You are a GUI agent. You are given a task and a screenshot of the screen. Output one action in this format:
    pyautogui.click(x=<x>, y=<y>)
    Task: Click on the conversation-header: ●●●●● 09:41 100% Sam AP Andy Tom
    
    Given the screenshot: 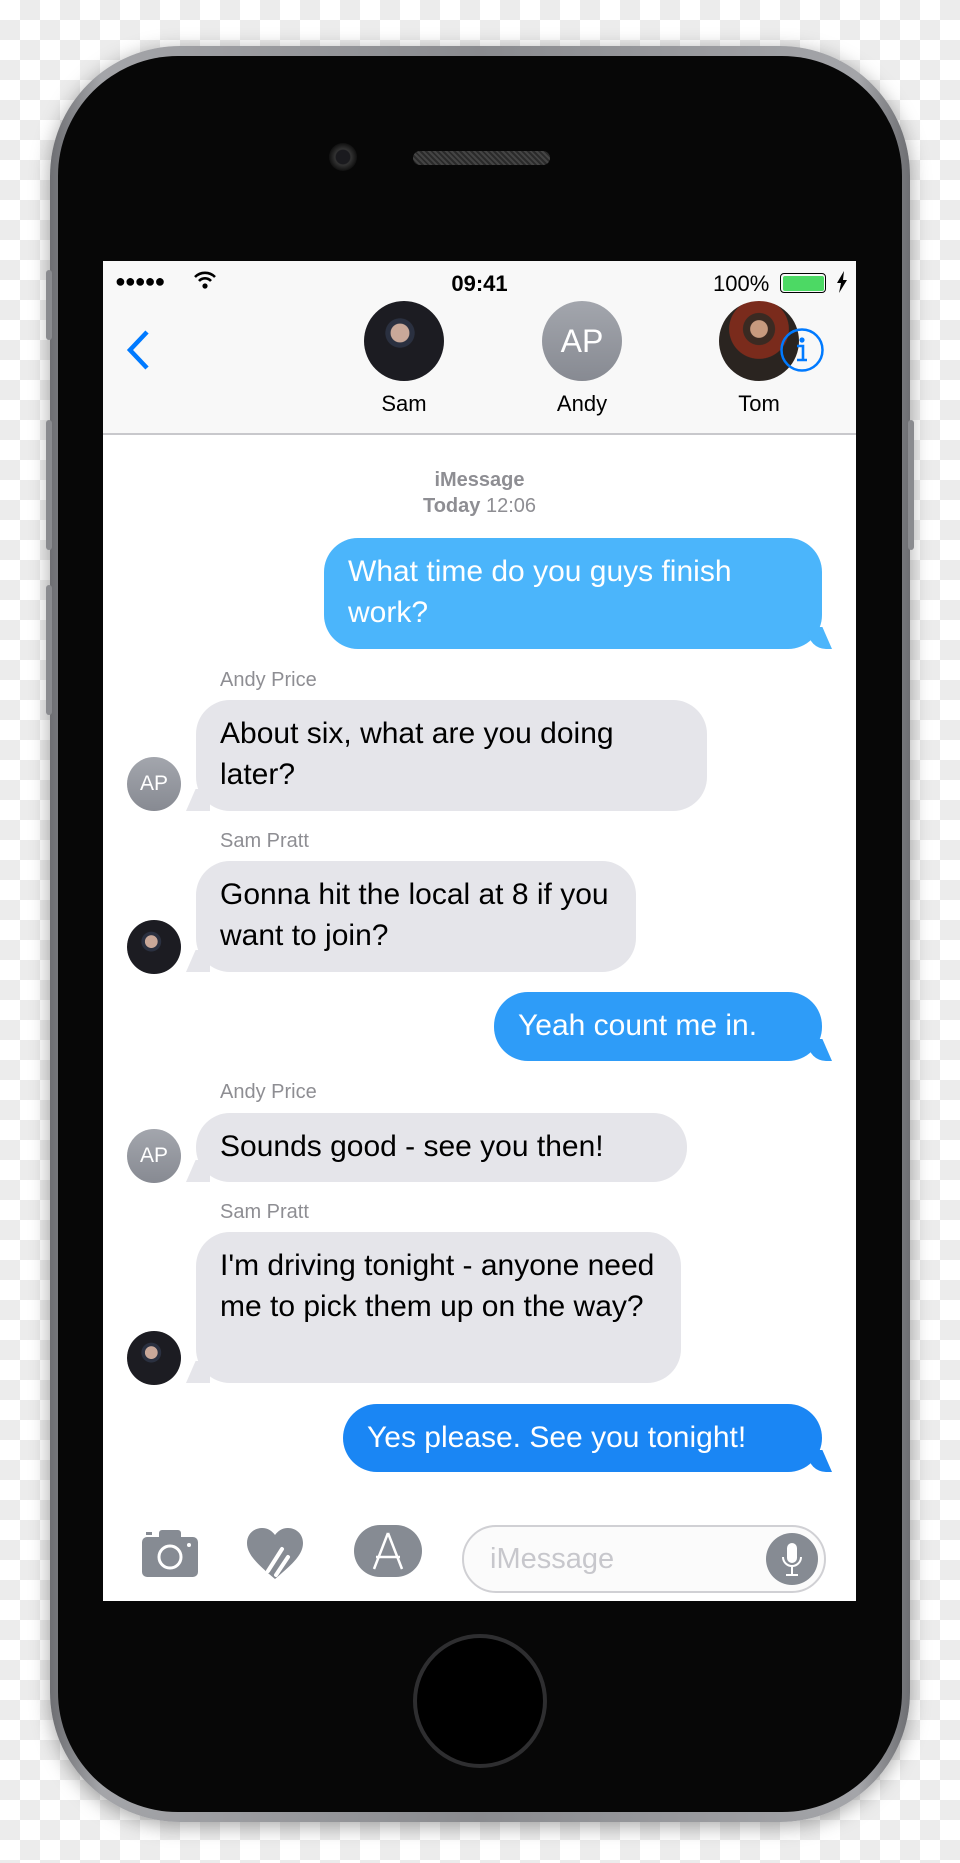 What is the action you would take?
    pyautogui.click(x=479, y=348)
    